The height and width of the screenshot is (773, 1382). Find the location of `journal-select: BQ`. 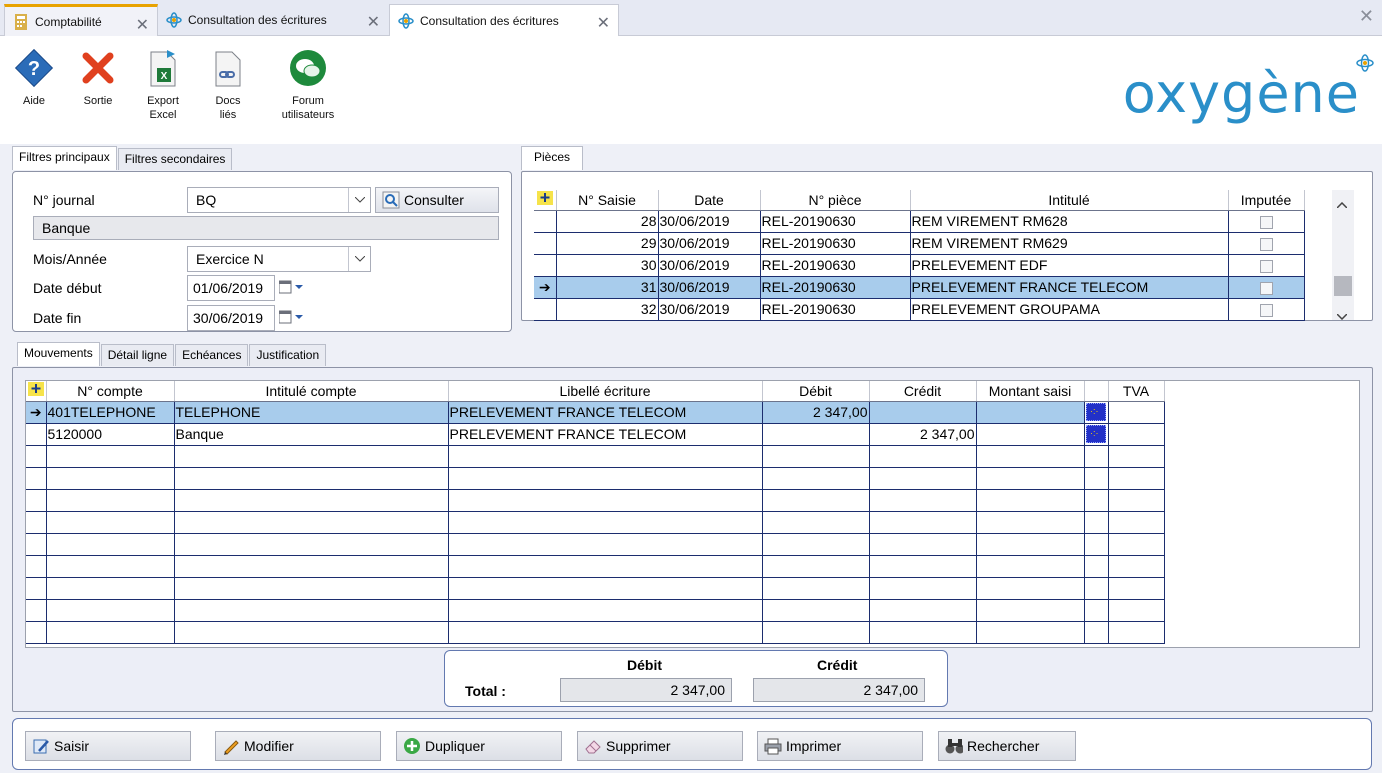

journal-select: BQ is located at coordinates (279, 200).